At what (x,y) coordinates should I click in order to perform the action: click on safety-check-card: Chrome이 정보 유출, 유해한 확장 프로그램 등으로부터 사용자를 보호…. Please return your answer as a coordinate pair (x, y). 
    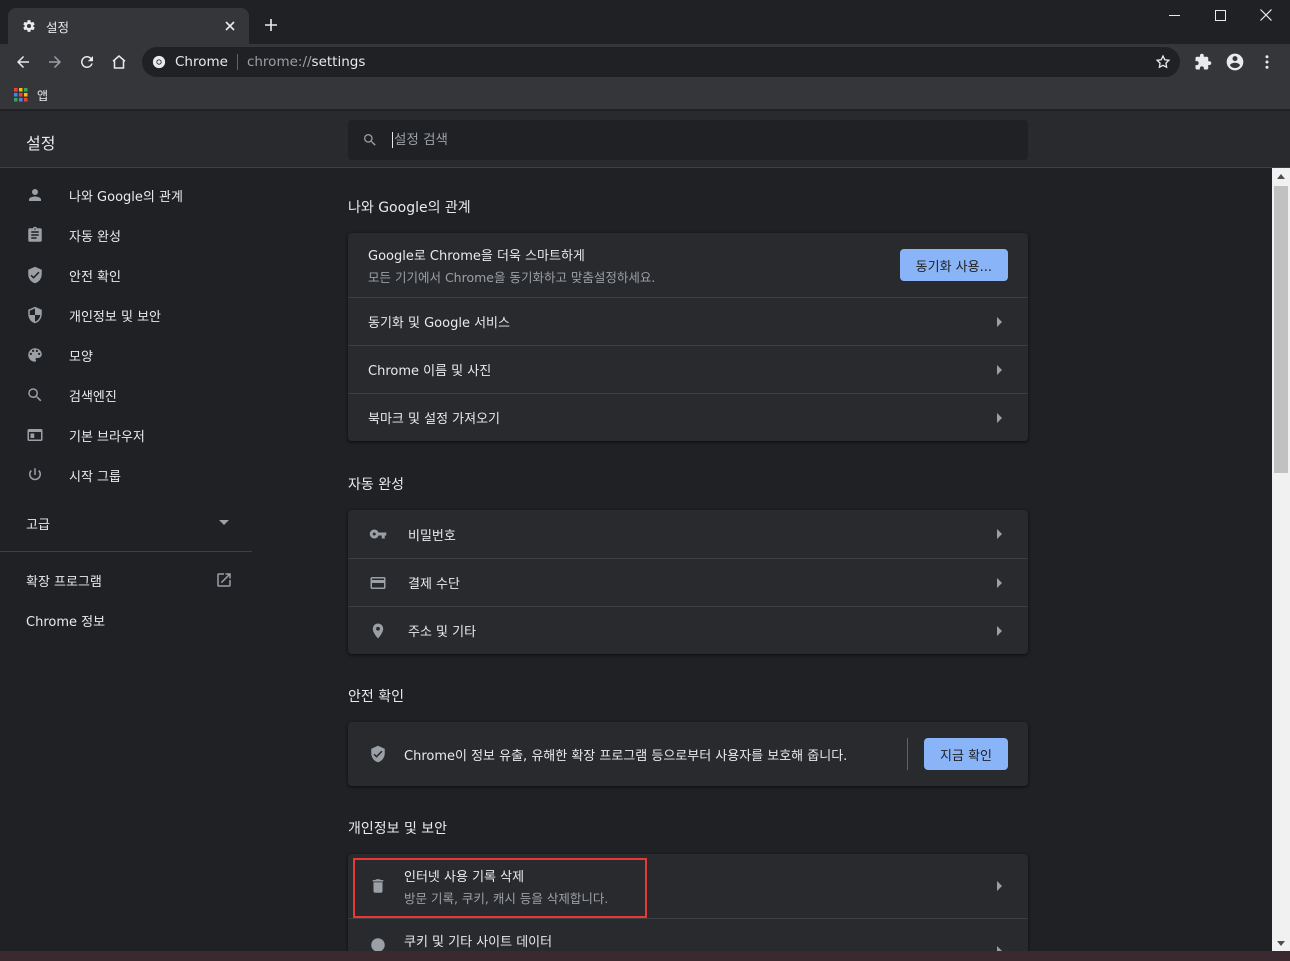
    Looking at the image, I should click on (688, 754).